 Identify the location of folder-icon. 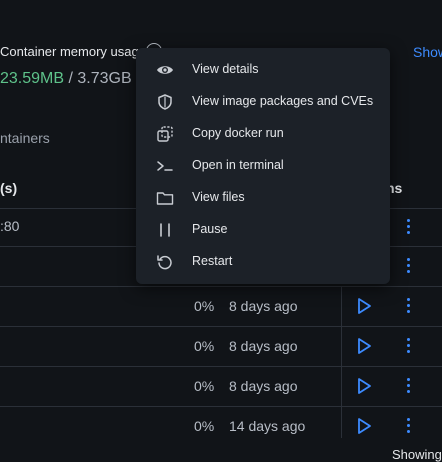
(165, 198).